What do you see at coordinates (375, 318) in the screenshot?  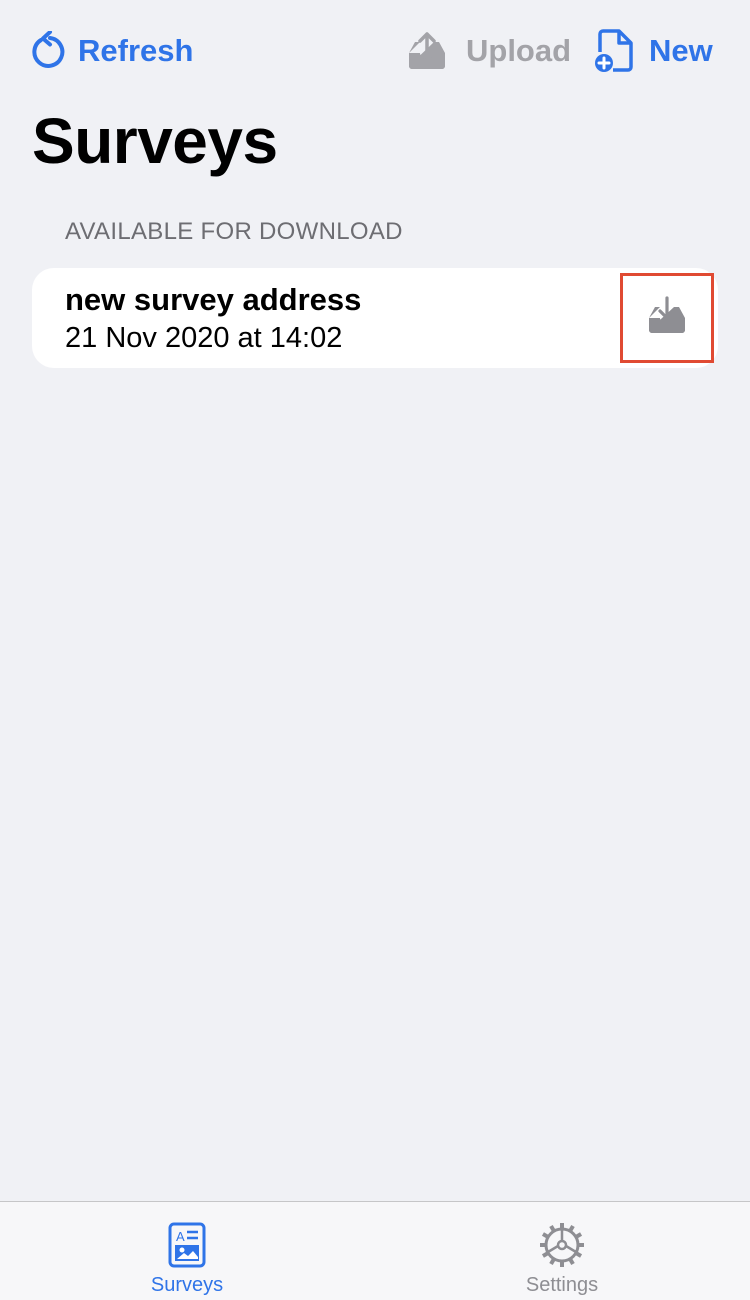 I see `survey-list-item: new survey address 21 Nov 2020 at 14:02` at bounding box center [375, 318].